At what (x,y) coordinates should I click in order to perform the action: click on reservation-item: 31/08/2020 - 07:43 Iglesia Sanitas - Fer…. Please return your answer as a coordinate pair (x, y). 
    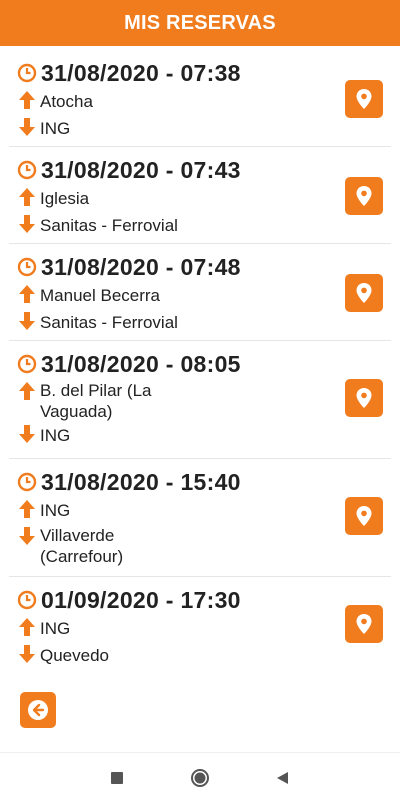
    Looking at the image, I should click on (200, 195).